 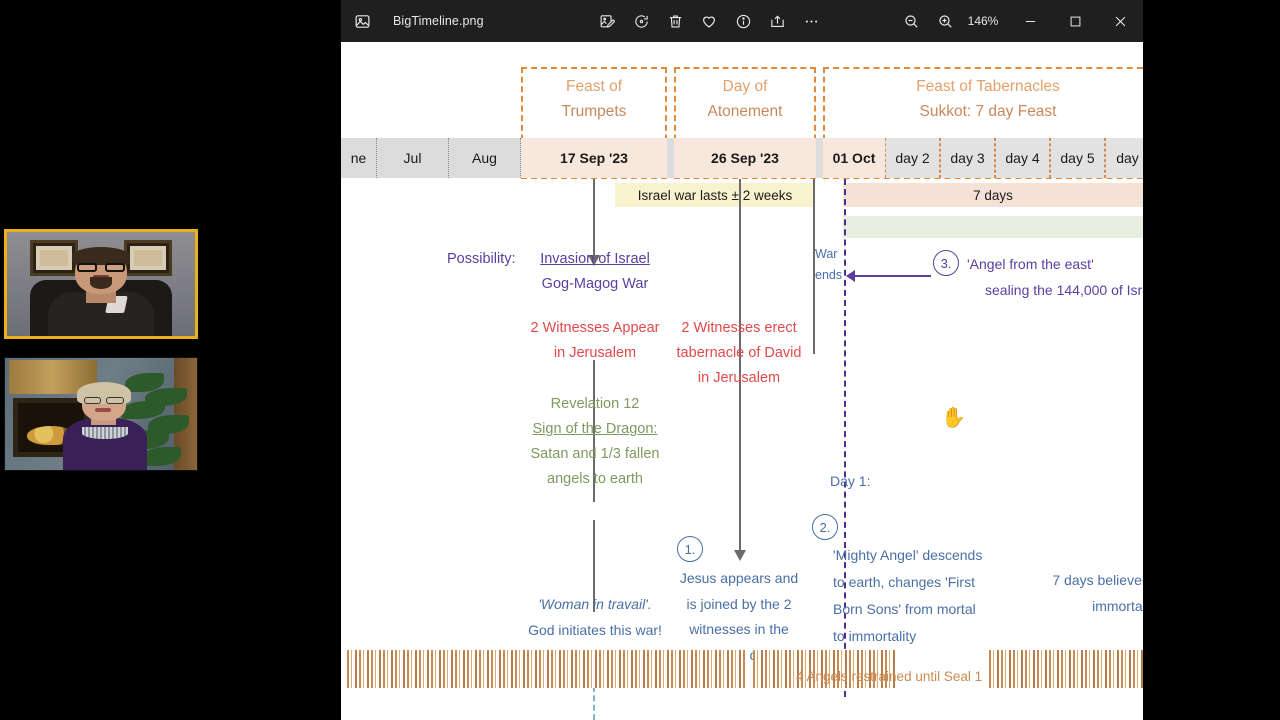 What do you see at coordinates (1097, 580) in the screenshot?
I see `believers-line1: 7 days believers on` at bounding box center [1097, 580].